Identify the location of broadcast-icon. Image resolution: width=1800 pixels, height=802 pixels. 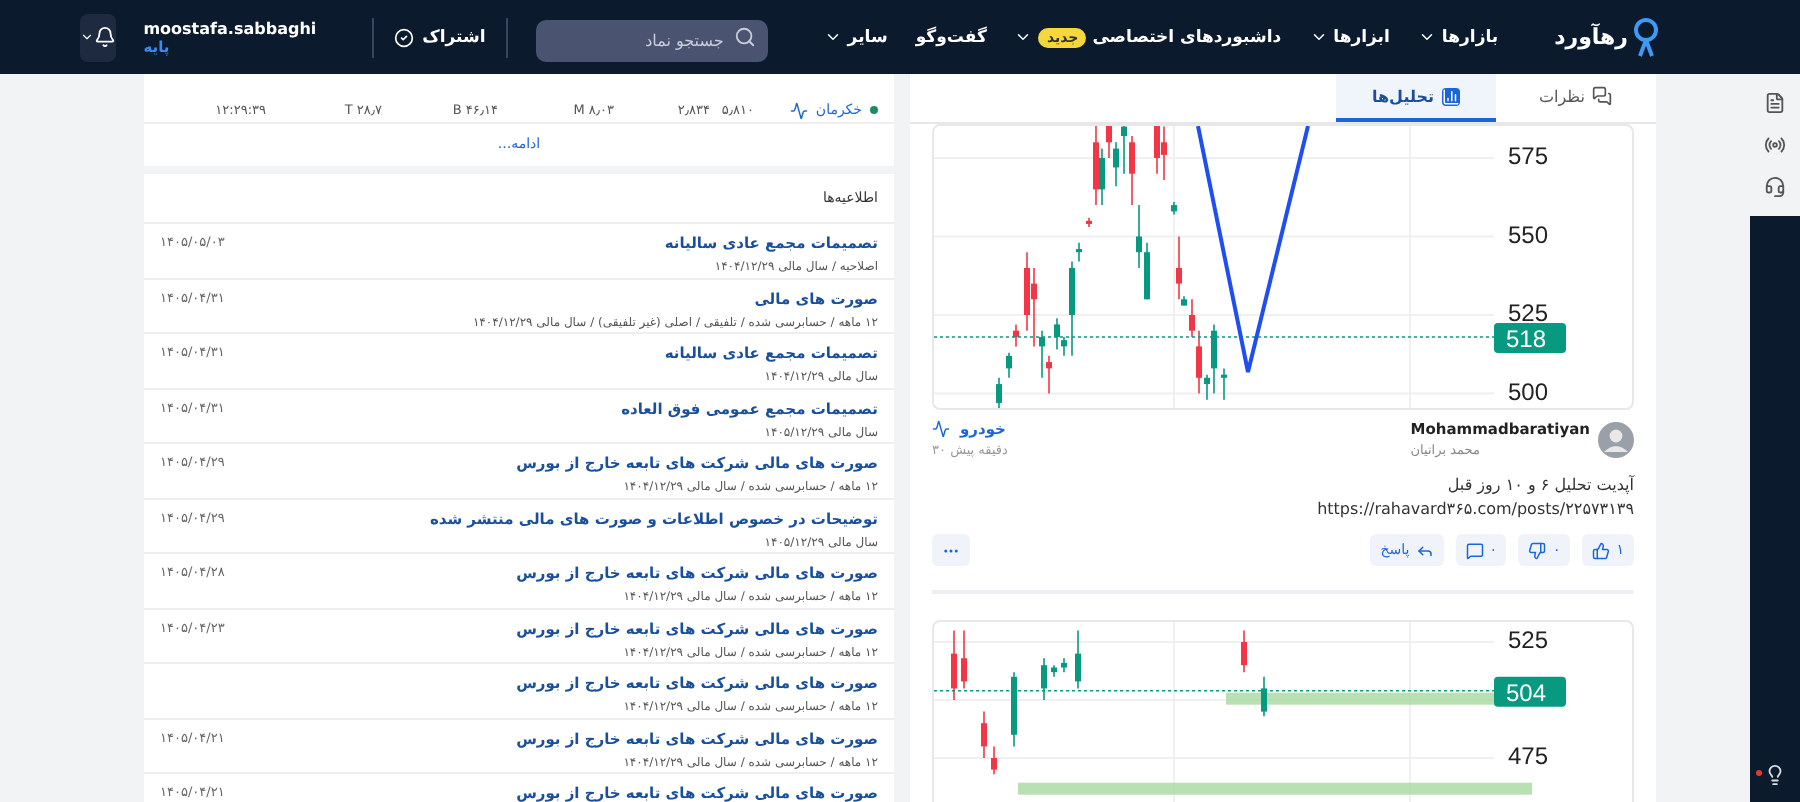
(1775, 145).